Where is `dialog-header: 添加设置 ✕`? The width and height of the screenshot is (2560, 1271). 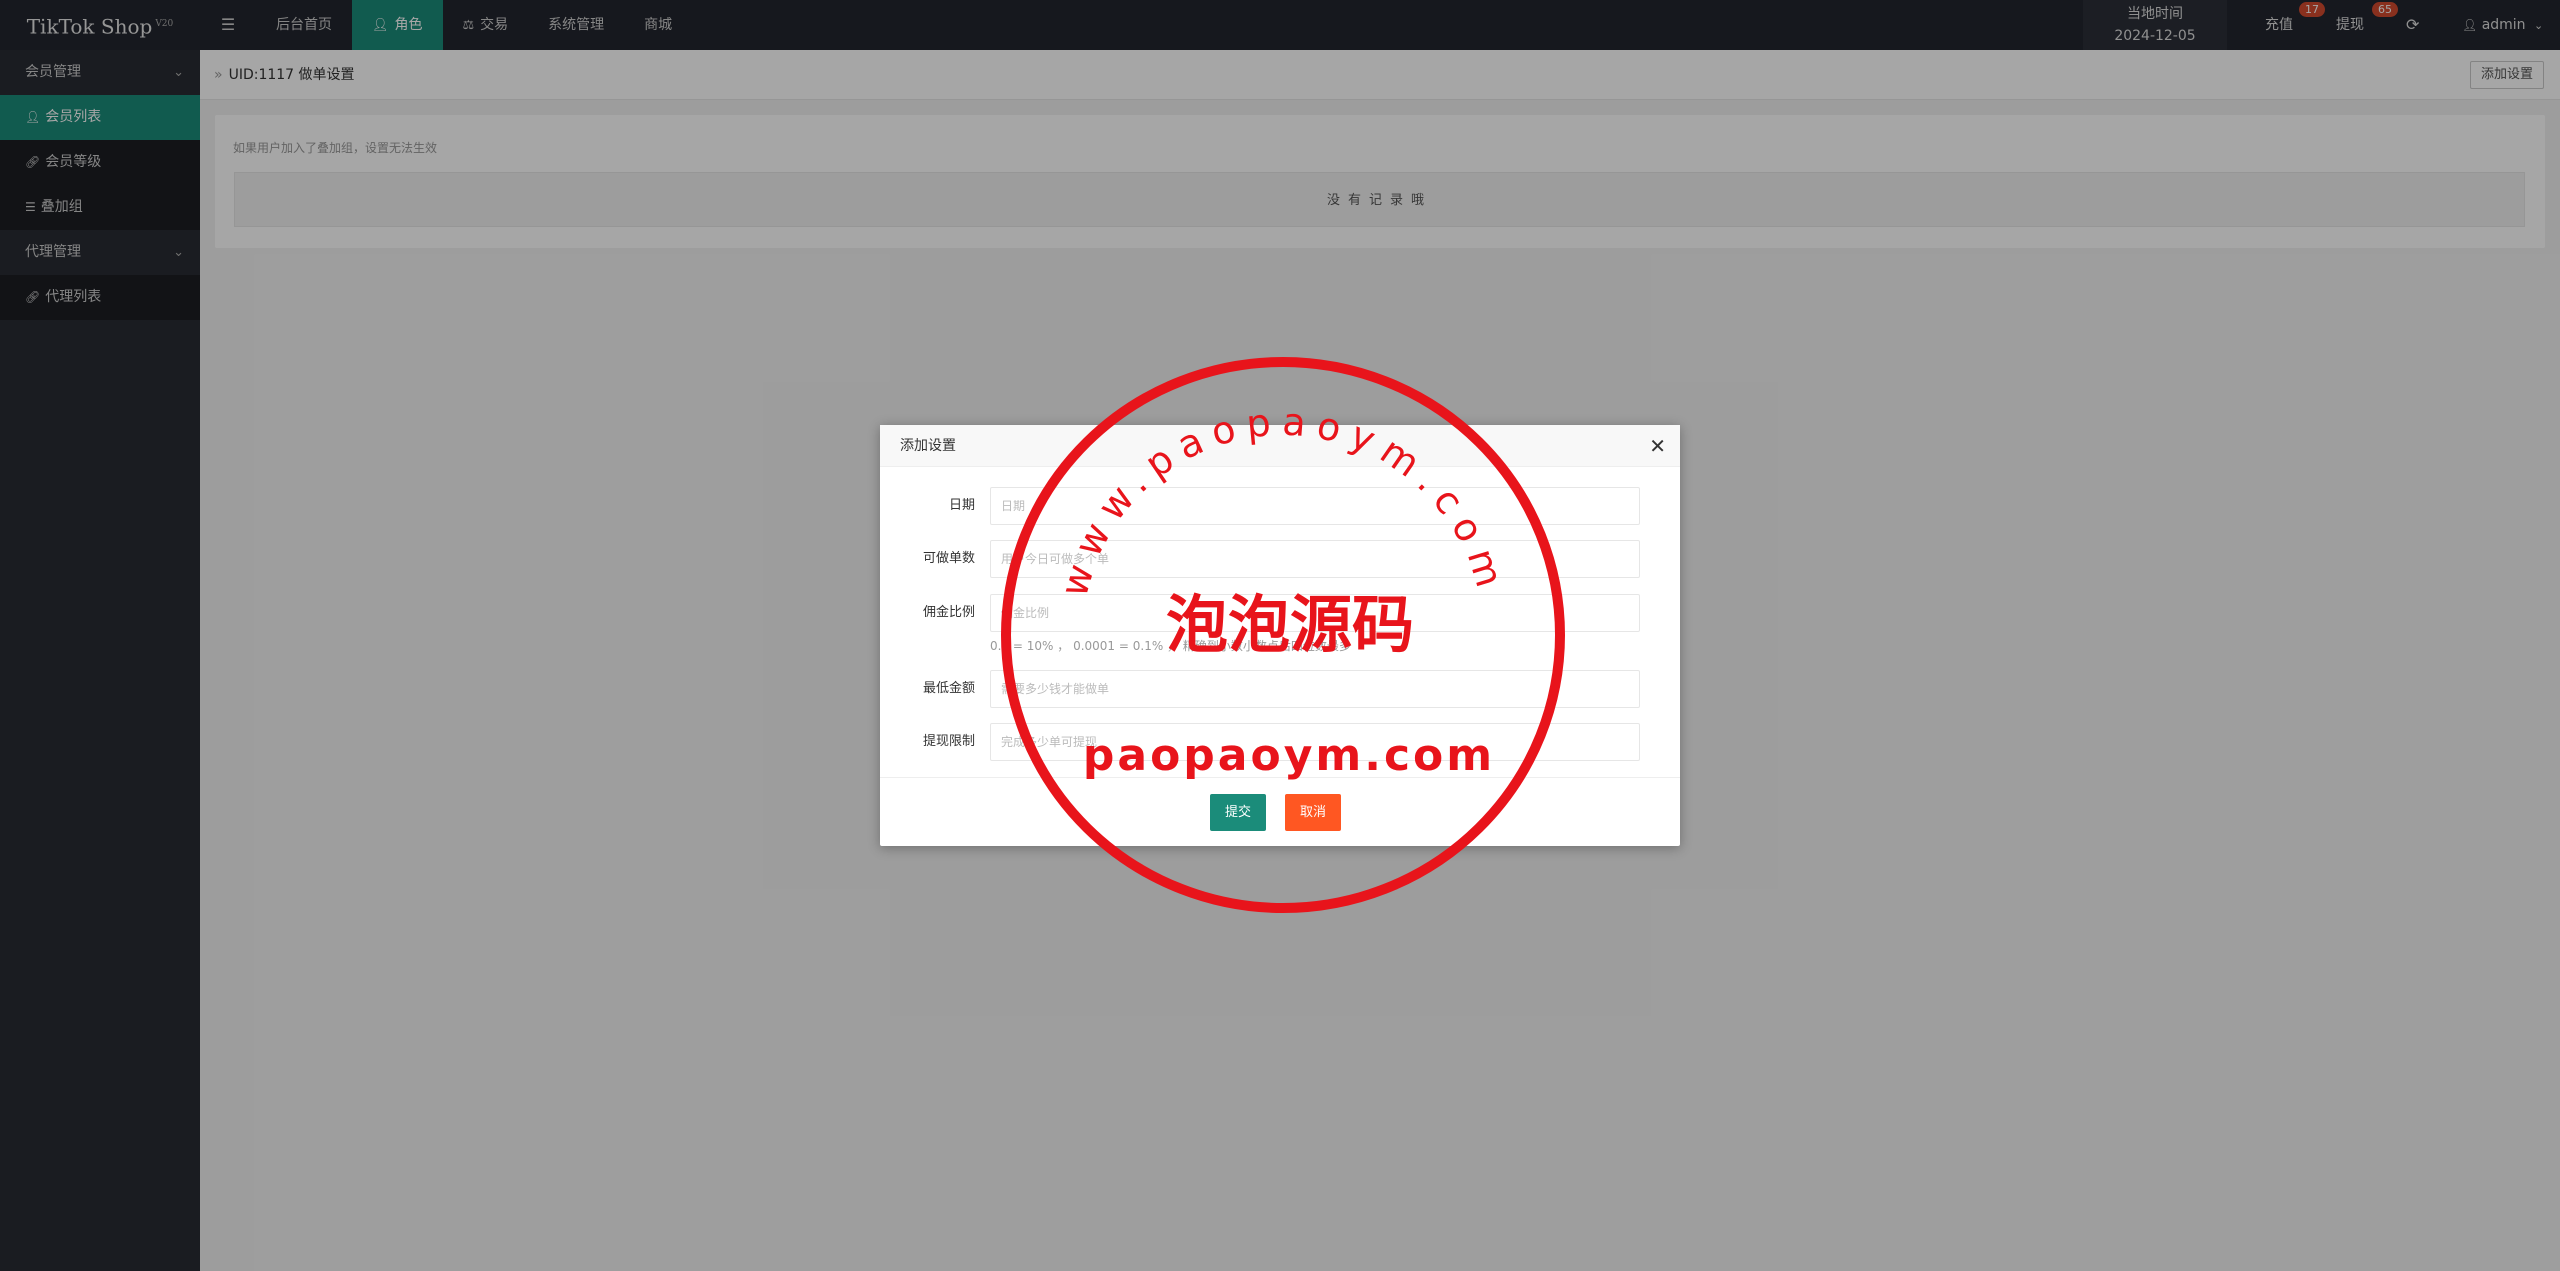
dialog-header: 添加设置 ✕ is located at coordinates (1280, 446).